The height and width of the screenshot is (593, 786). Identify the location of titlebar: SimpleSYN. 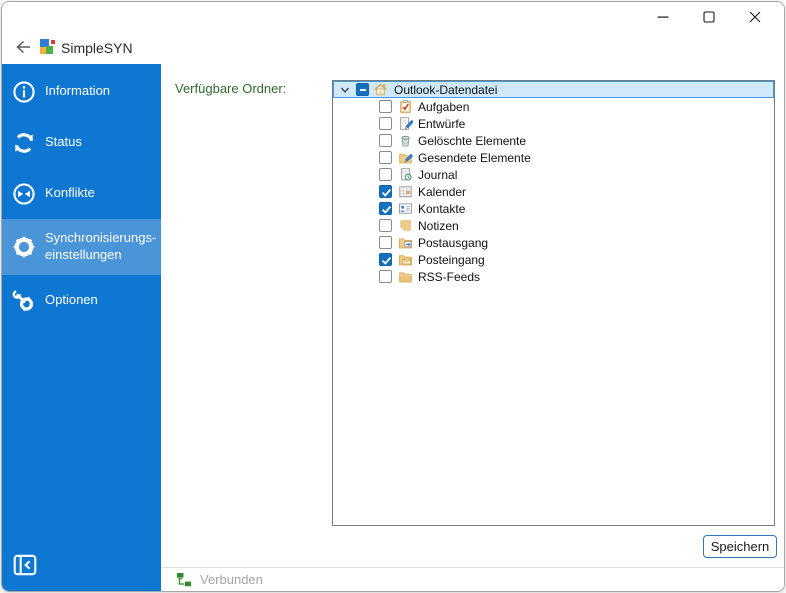
(393, 33).